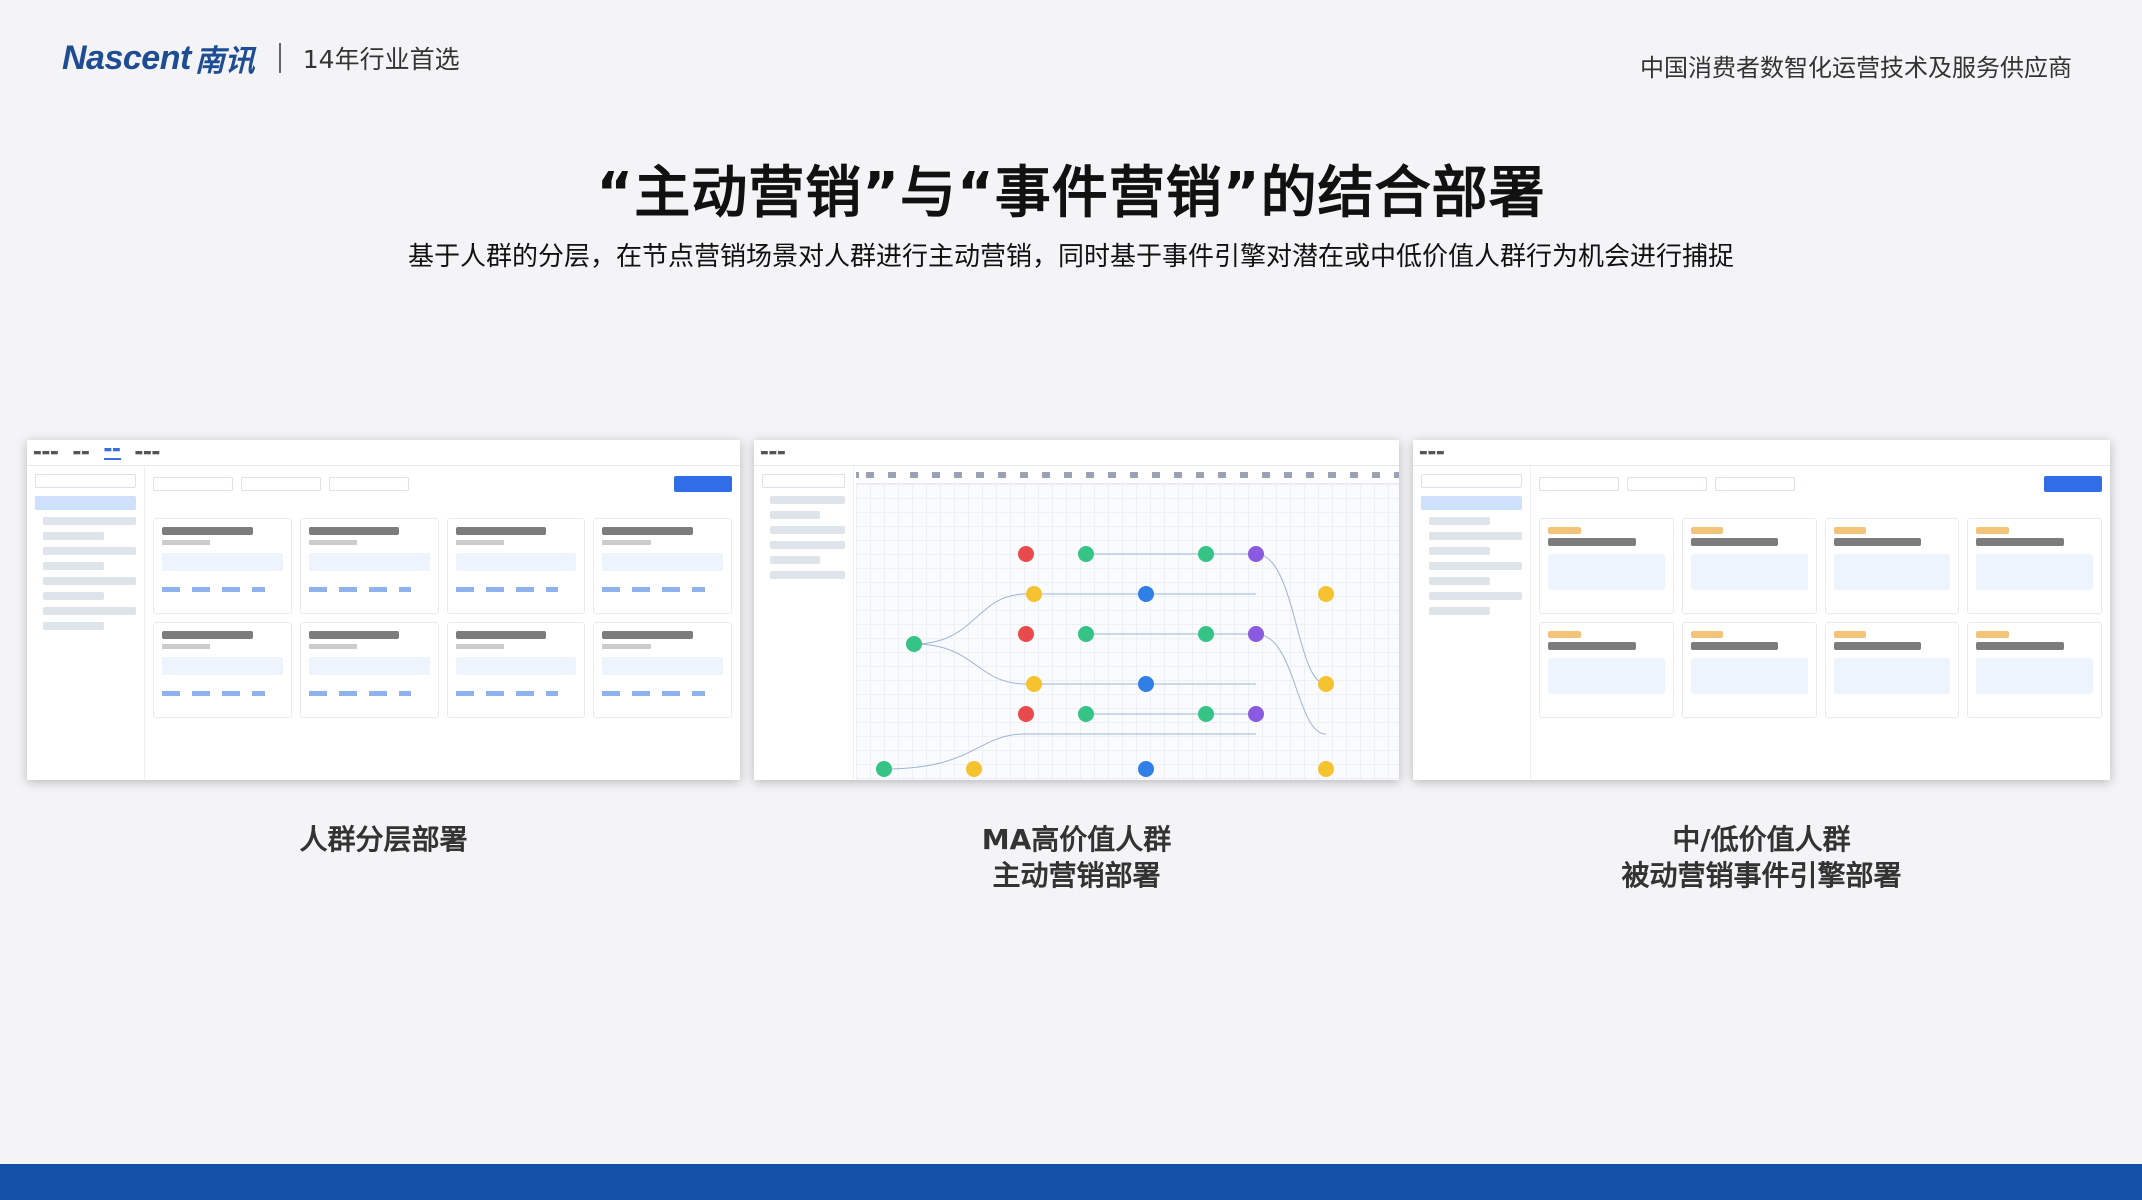 The width and height of the screenshot is (2142, 1200). Describe the element at coordinates (1127, 475) in the screenshot. I see `screenshot-toolbar` at that location.